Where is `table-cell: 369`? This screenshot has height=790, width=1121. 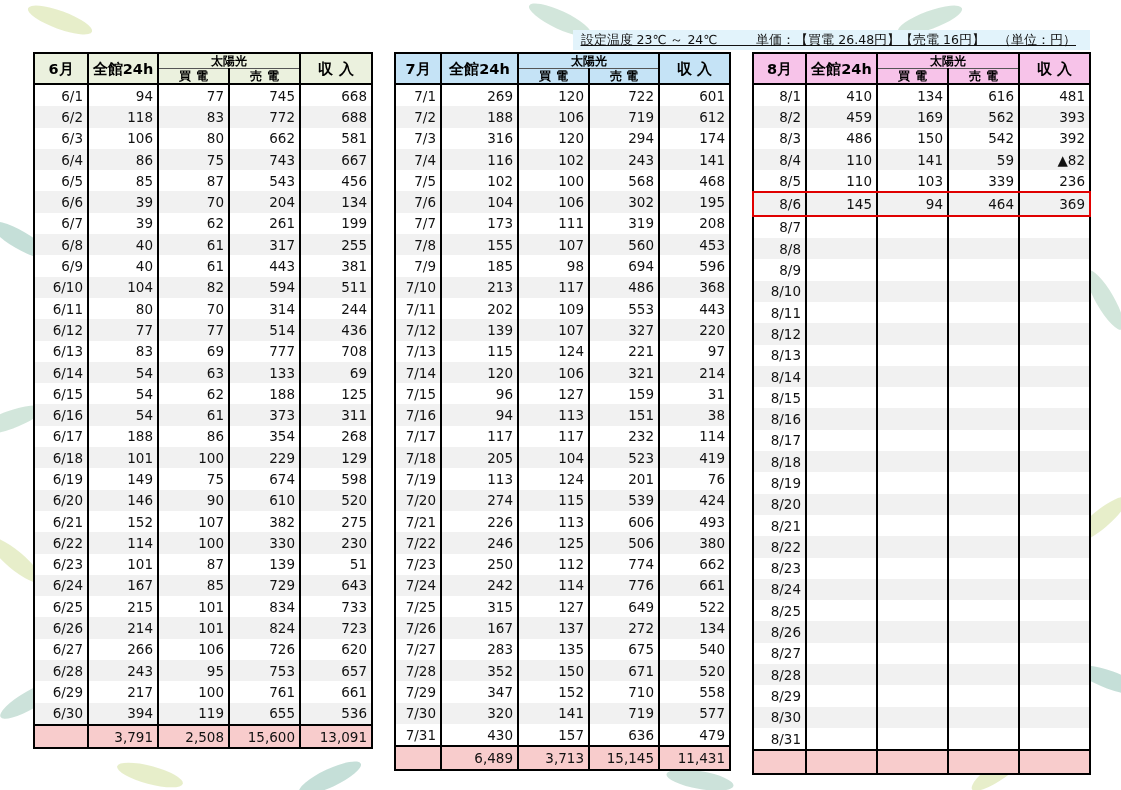
table-cell: 369 is located at coordinates (1054, 204).